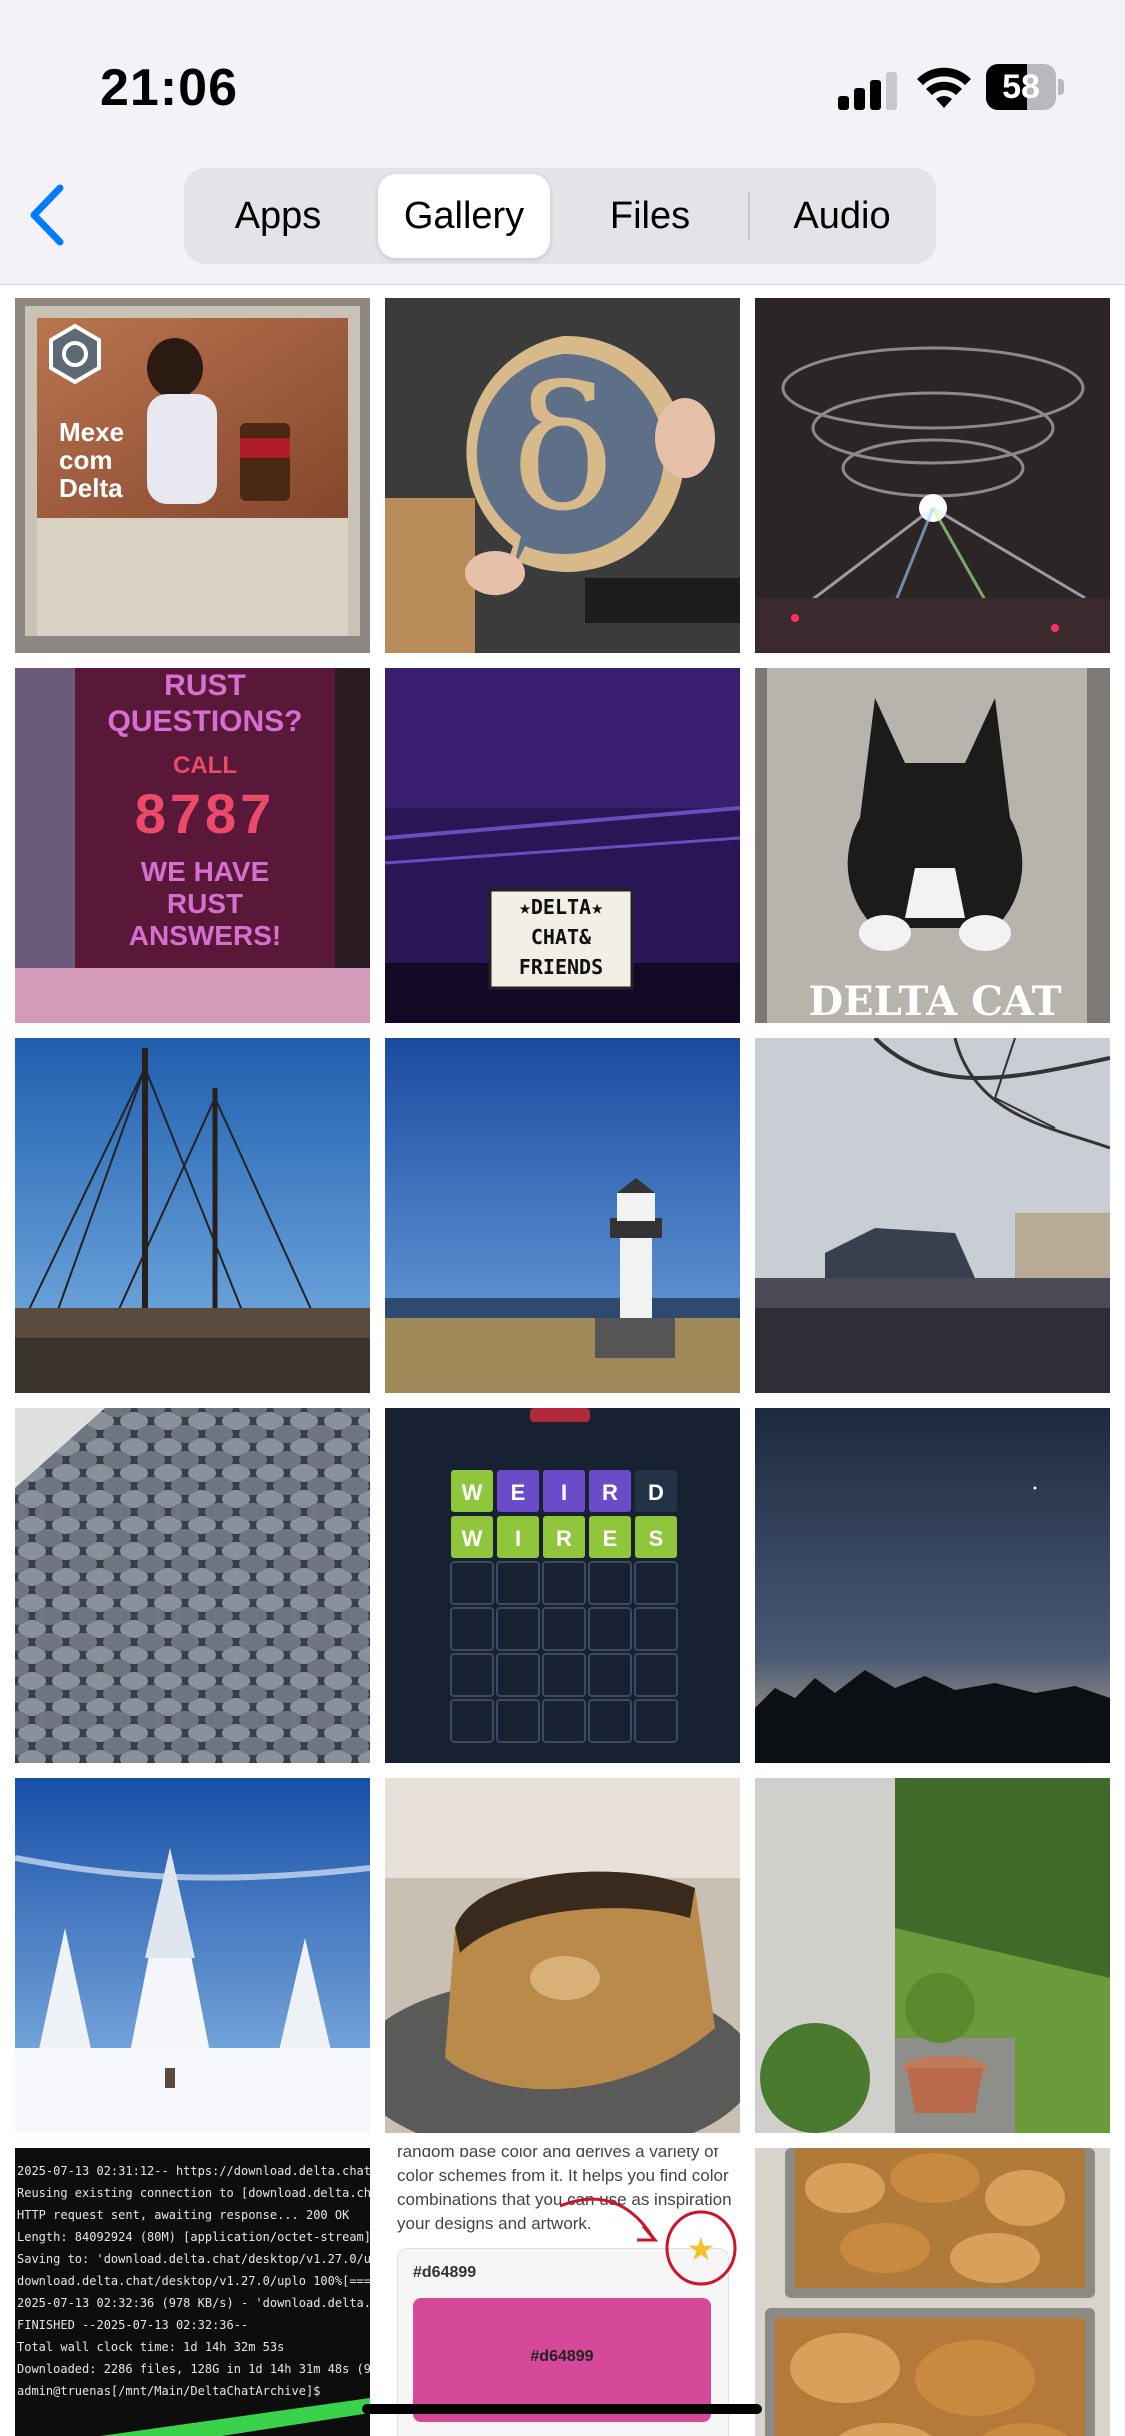  What do you see at coordinates (91, 488) in the screenshot?
I see `poster-text: Delta` at bounding box center [91, 488].